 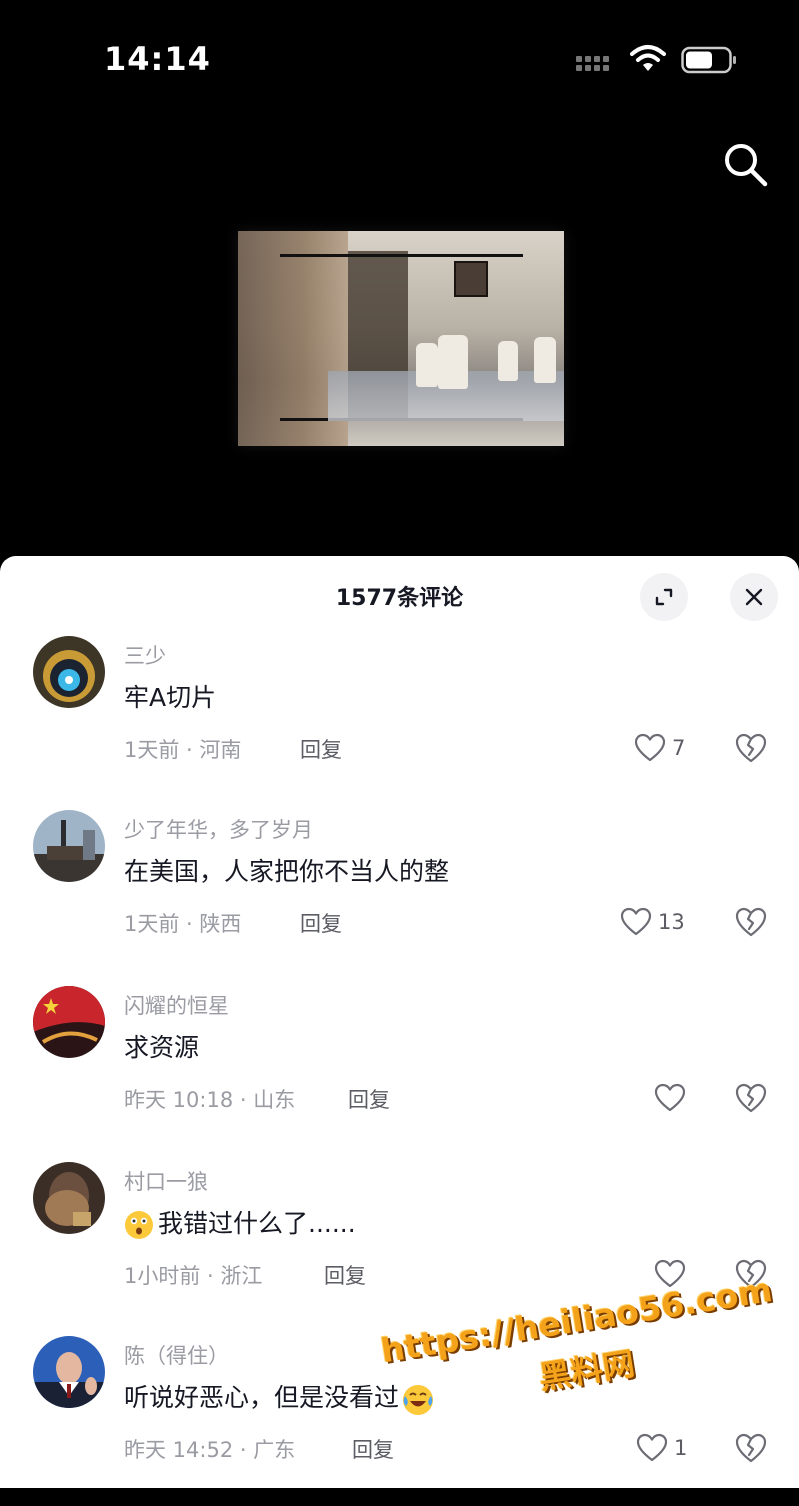 I want to click on like-count: 13, so click(x=671, y=922).